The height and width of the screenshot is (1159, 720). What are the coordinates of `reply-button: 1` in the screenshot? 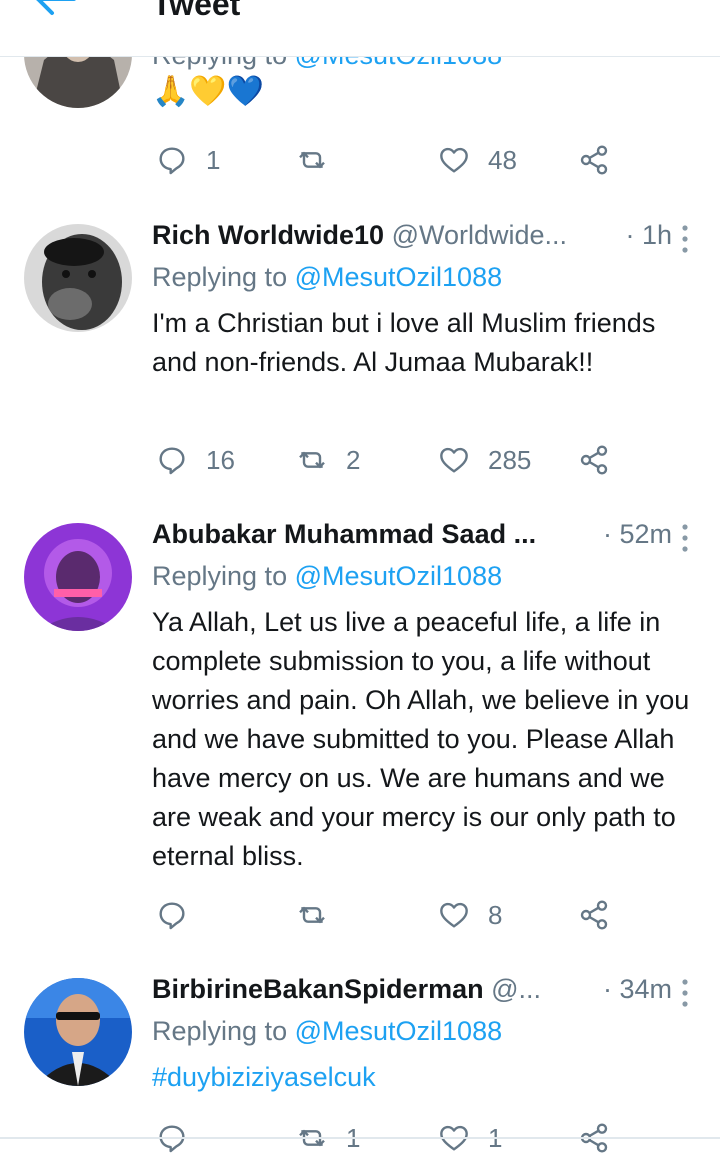 It's located at (188, 160).